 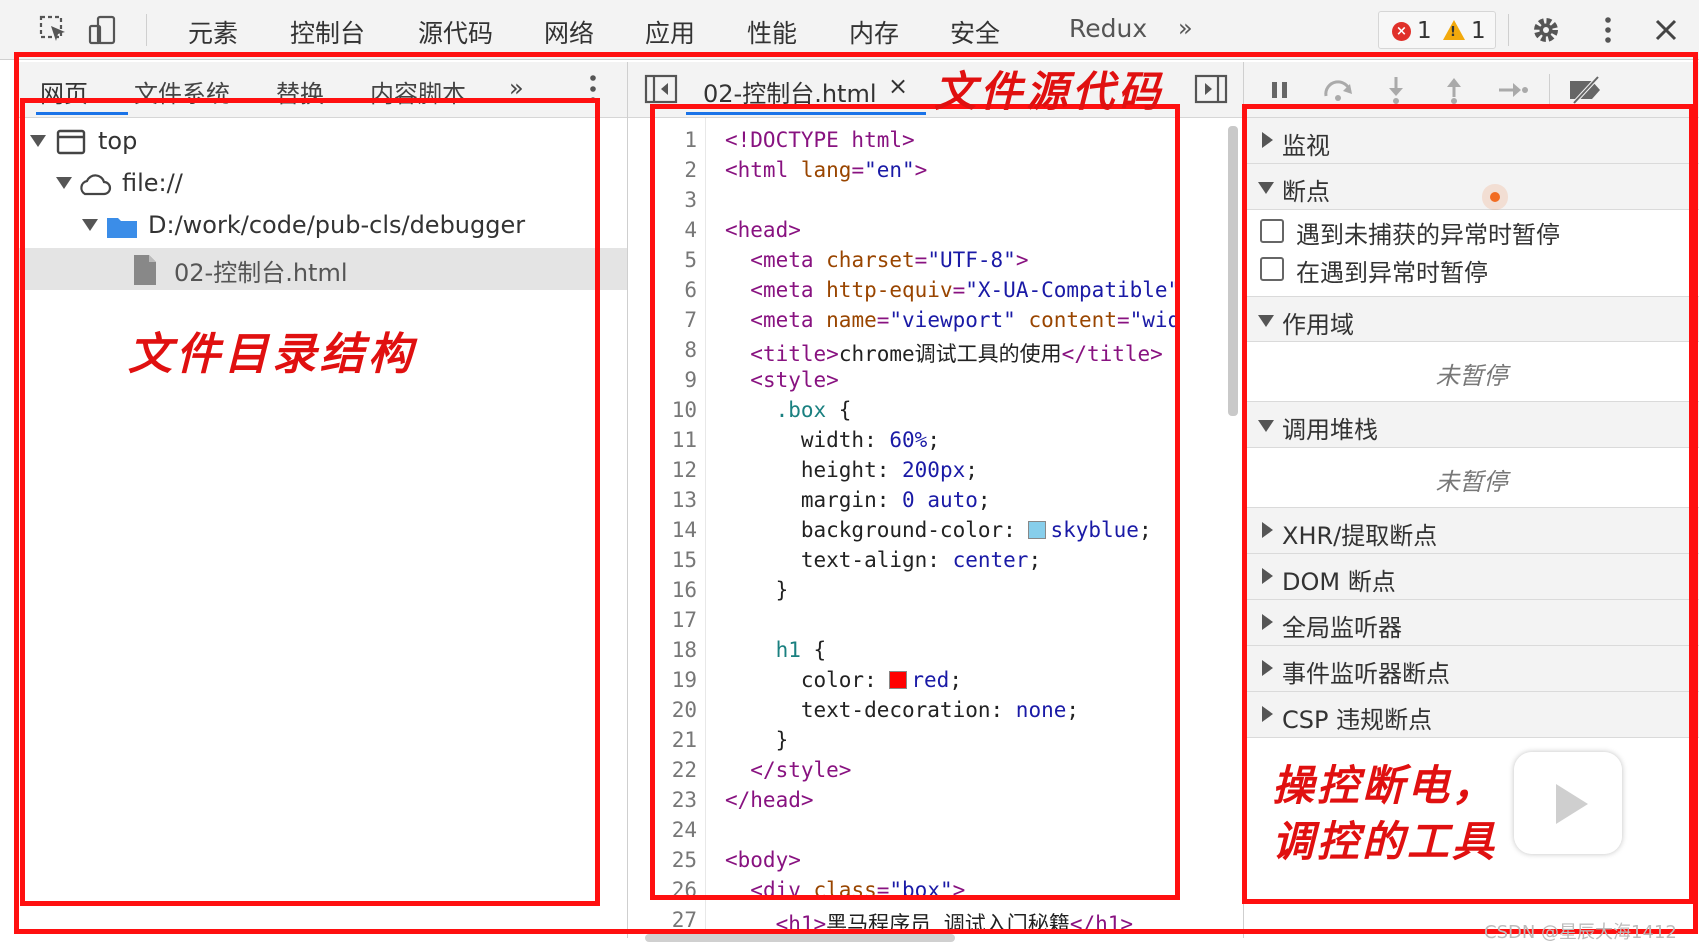 I want to click on tab-console: 控制台, so click(x=327, y=32).